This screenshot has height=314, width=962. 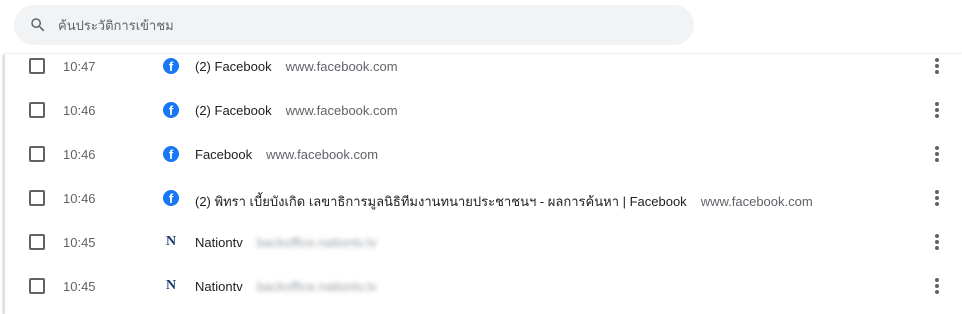 I want to click on visit-time: 10:47, so click(x=79, y=66).